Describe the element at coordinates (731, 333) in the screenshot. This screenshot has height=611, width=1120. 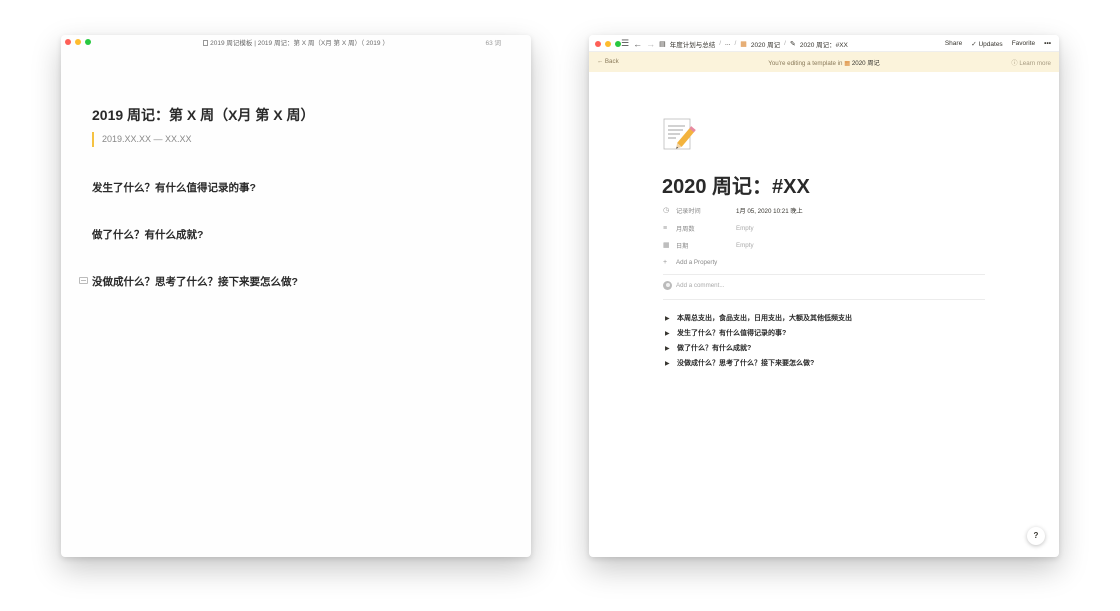
I see `toggle-text: 发生了什么？有什么值得记录的事?` at that location.